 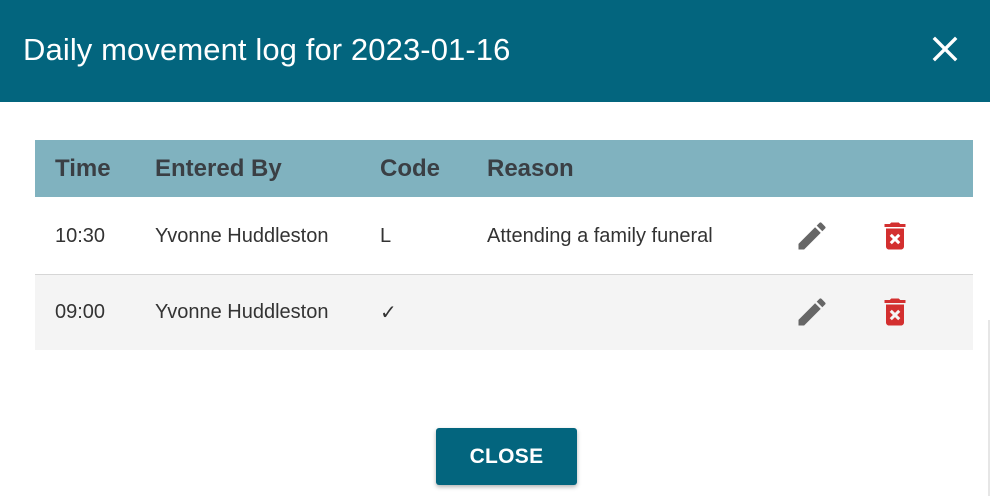 I want to click on header-row: Time Entered By Code Reason, so click(x=504, y=169).